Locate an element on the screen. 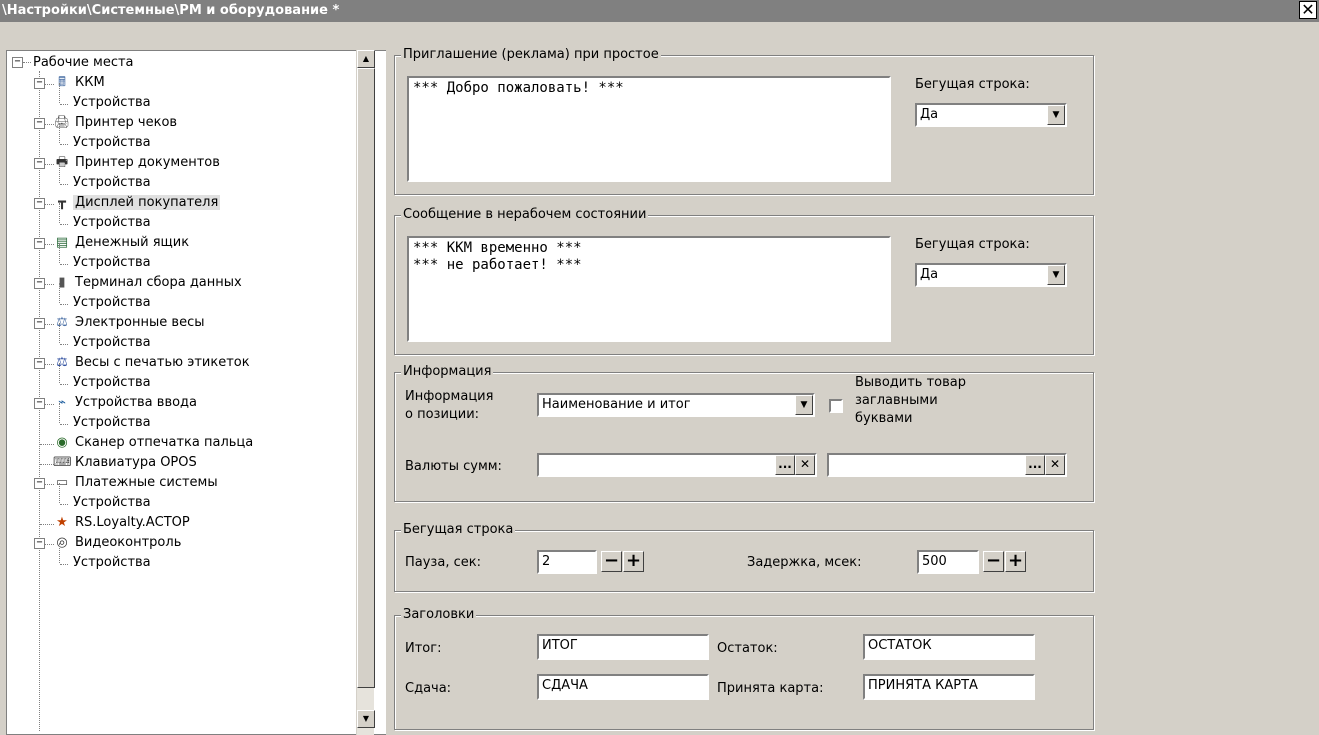  delay-label: Задержка, мсек: is located at coordinates (804, 562).